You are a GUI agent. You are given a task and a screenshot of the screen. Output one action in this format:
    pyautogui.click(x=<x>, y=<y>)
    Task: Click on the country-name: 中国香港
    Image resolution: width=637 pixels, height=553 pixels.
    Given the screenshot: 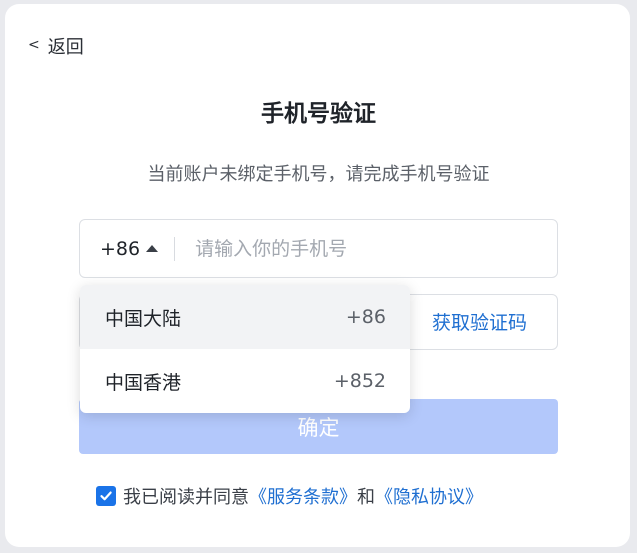 What is the action you would take?
    pyautogui.click(x=143, y=382)
    